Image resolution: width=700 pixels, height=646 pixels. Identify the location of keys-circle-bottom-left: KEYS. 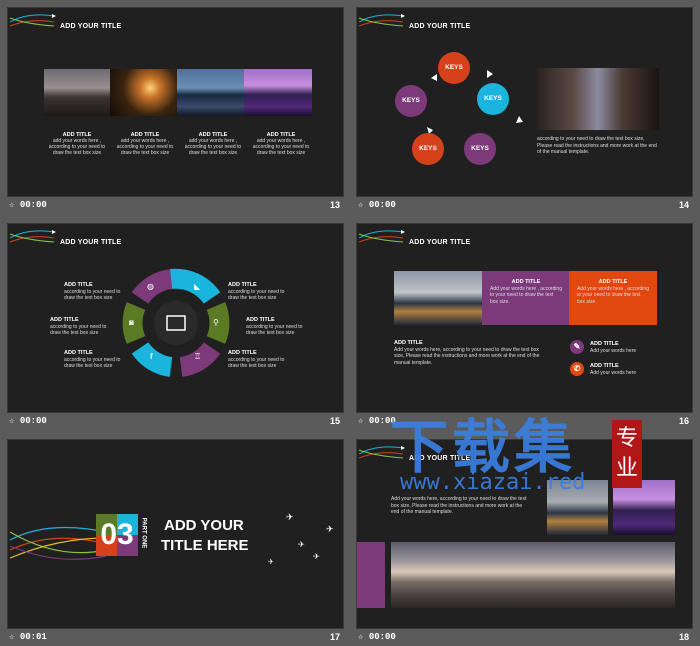
(428, 149).